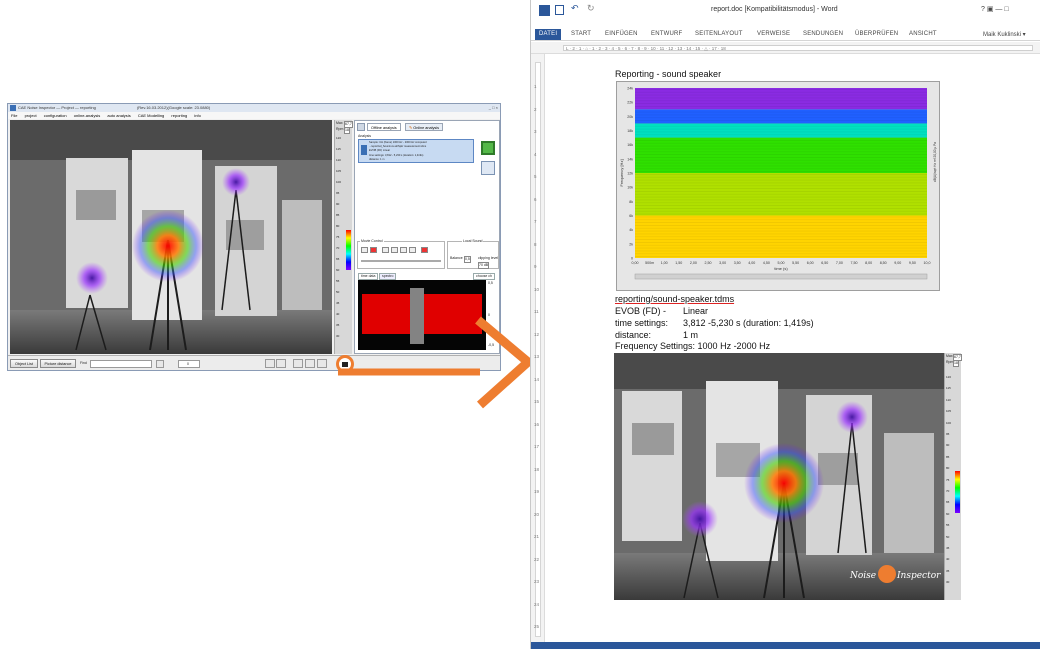 Image resolution: width=1040 pixels, height=649 pixels. I want to click on find-input, so click(121, 364).